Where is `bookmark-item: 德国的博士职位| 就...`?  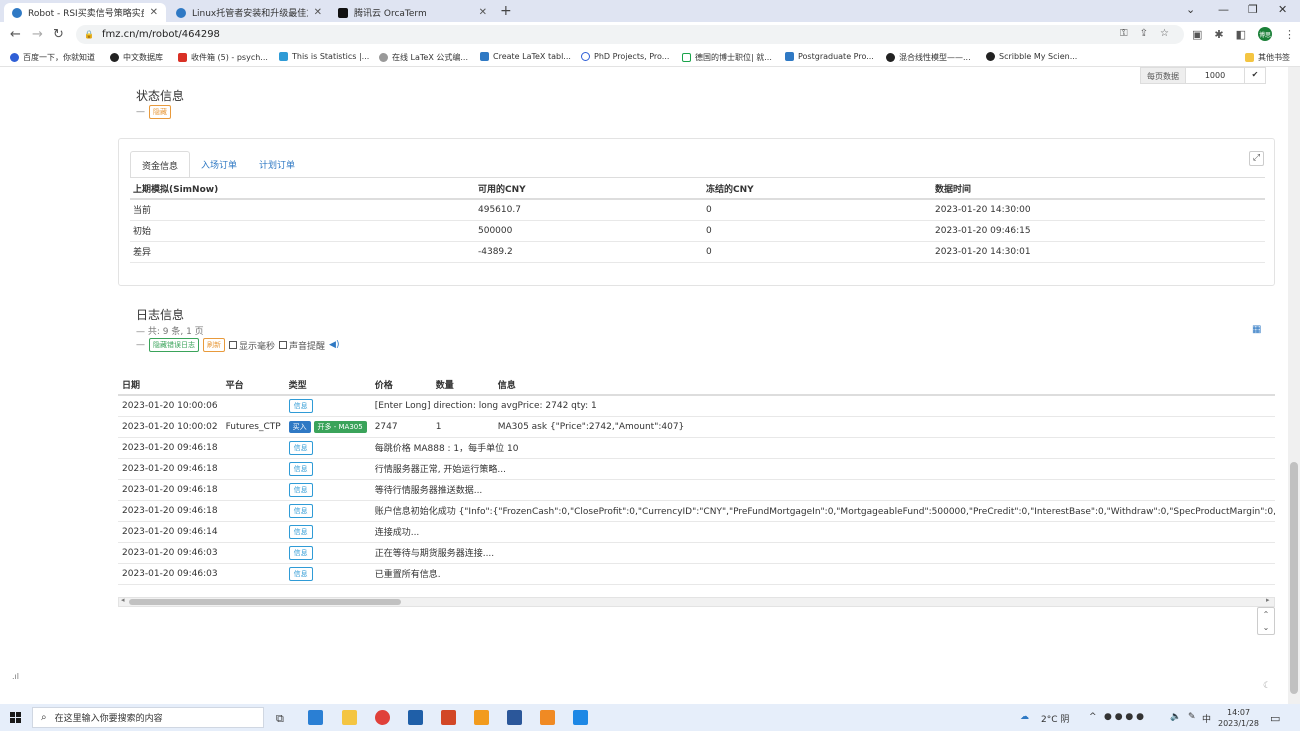 bookmark-item: 德国的博士职位| 就... is located at coordinates (727, 57).